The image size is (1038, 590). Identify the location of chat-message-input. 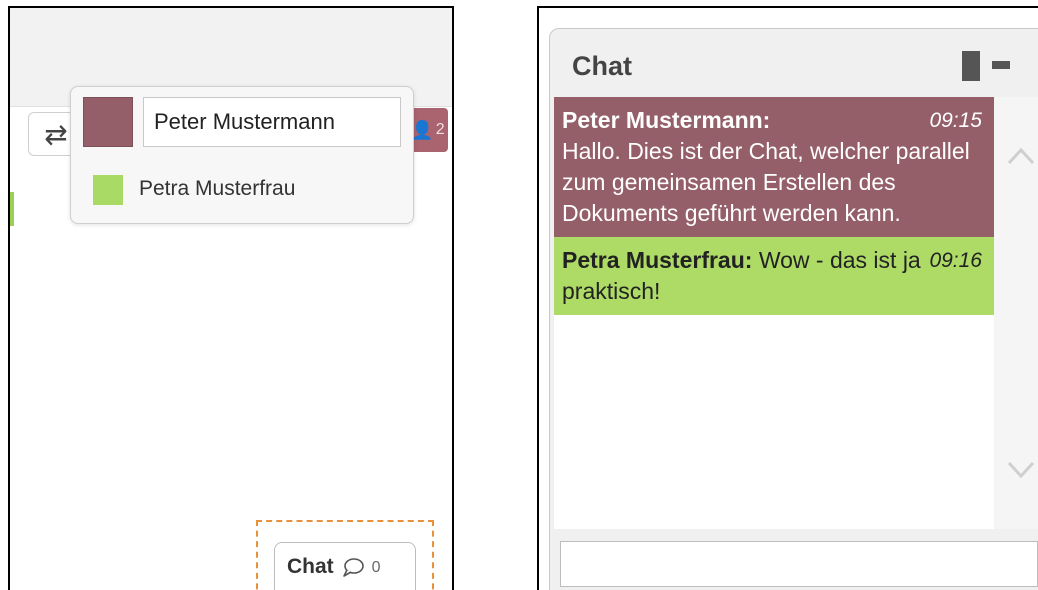
(799, 564).